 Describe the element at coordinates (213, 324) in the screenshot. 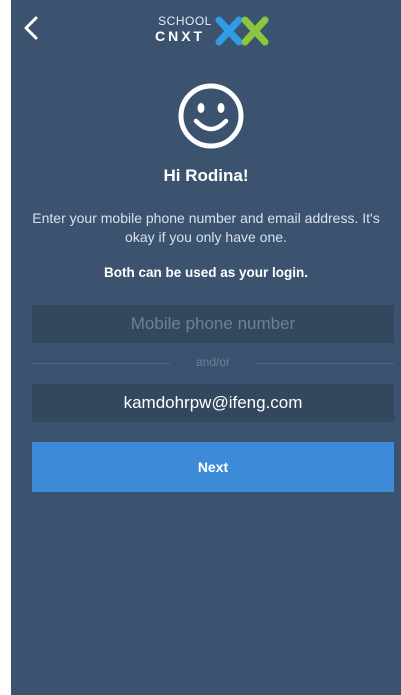

I see `mobile-phone-input` at that location.